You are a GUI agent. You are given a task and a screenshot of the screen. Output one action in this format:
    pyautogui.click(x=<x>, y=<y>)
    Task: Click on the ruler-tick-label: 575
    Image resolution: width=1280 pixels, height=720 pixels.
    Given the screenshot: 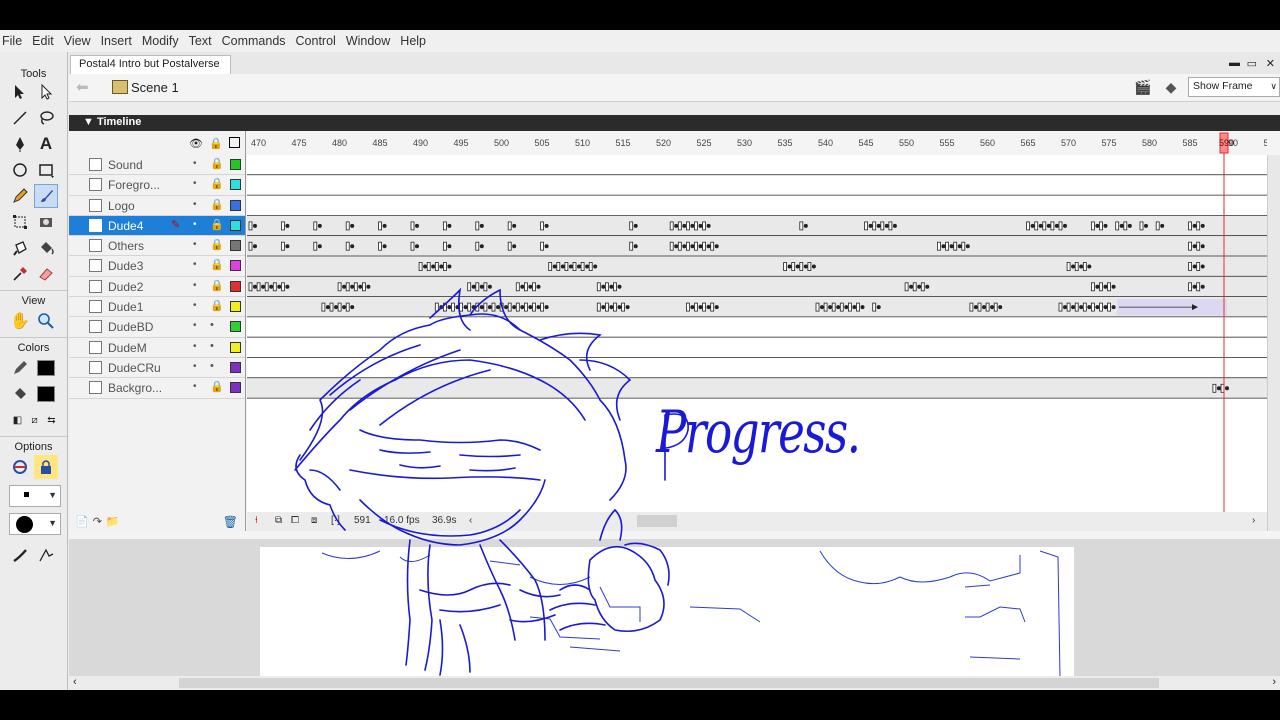 What is the action you would take?
    pyautogui.click(x=1109, y=143)
    